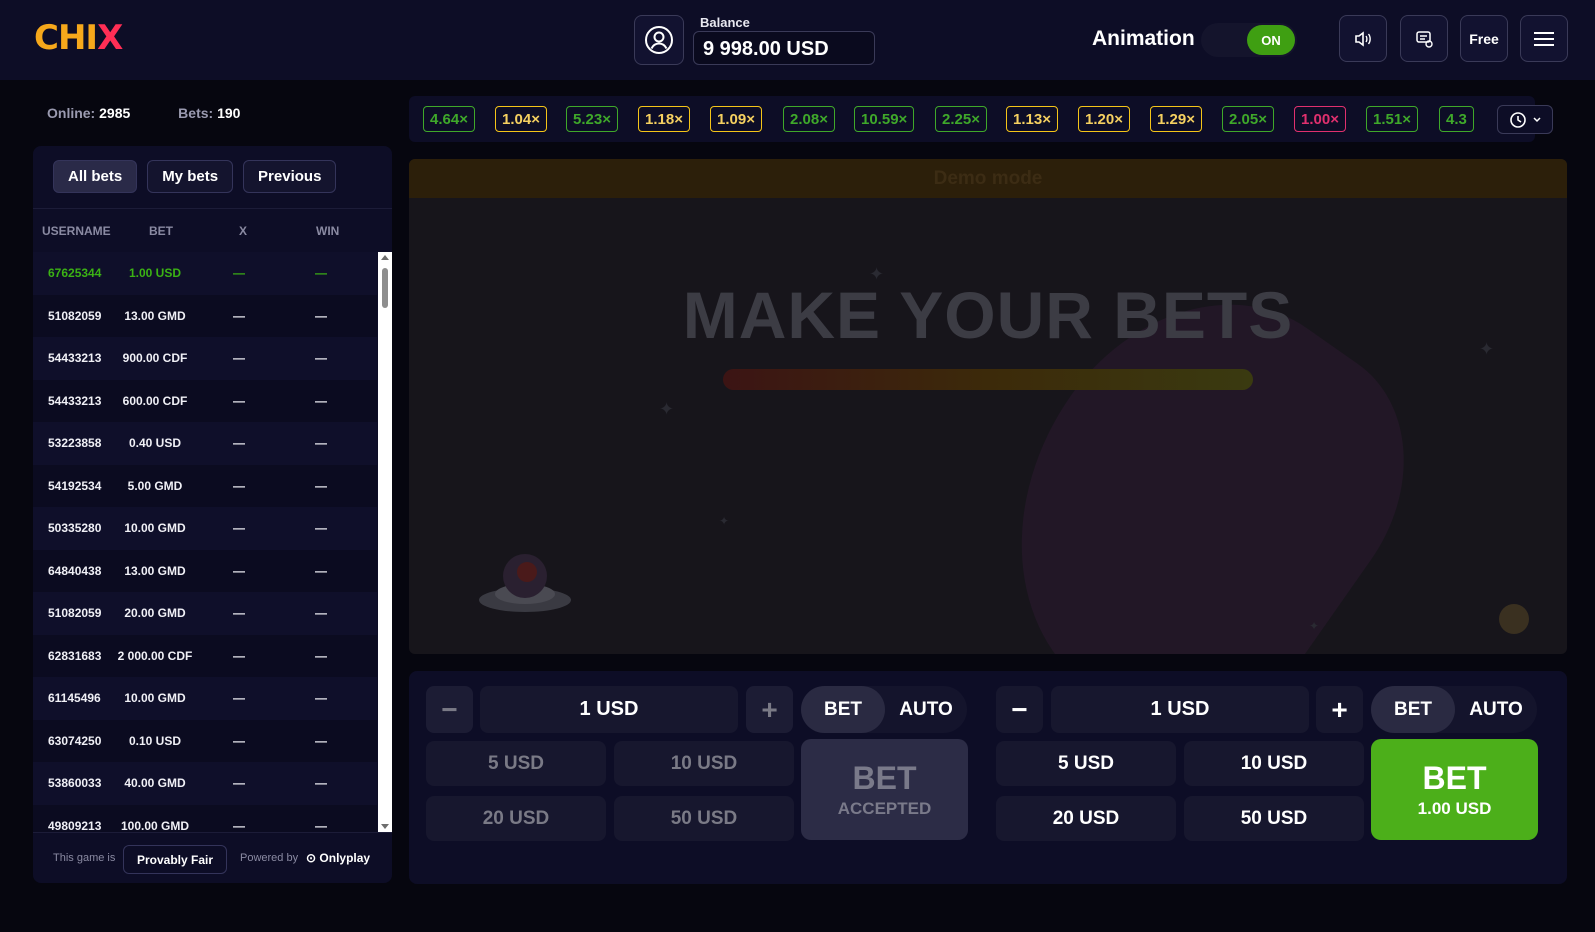 The image size is (1595, 932). I want to click on bet-auto-toggle-2: BET AUTO, so click(1454, 709).